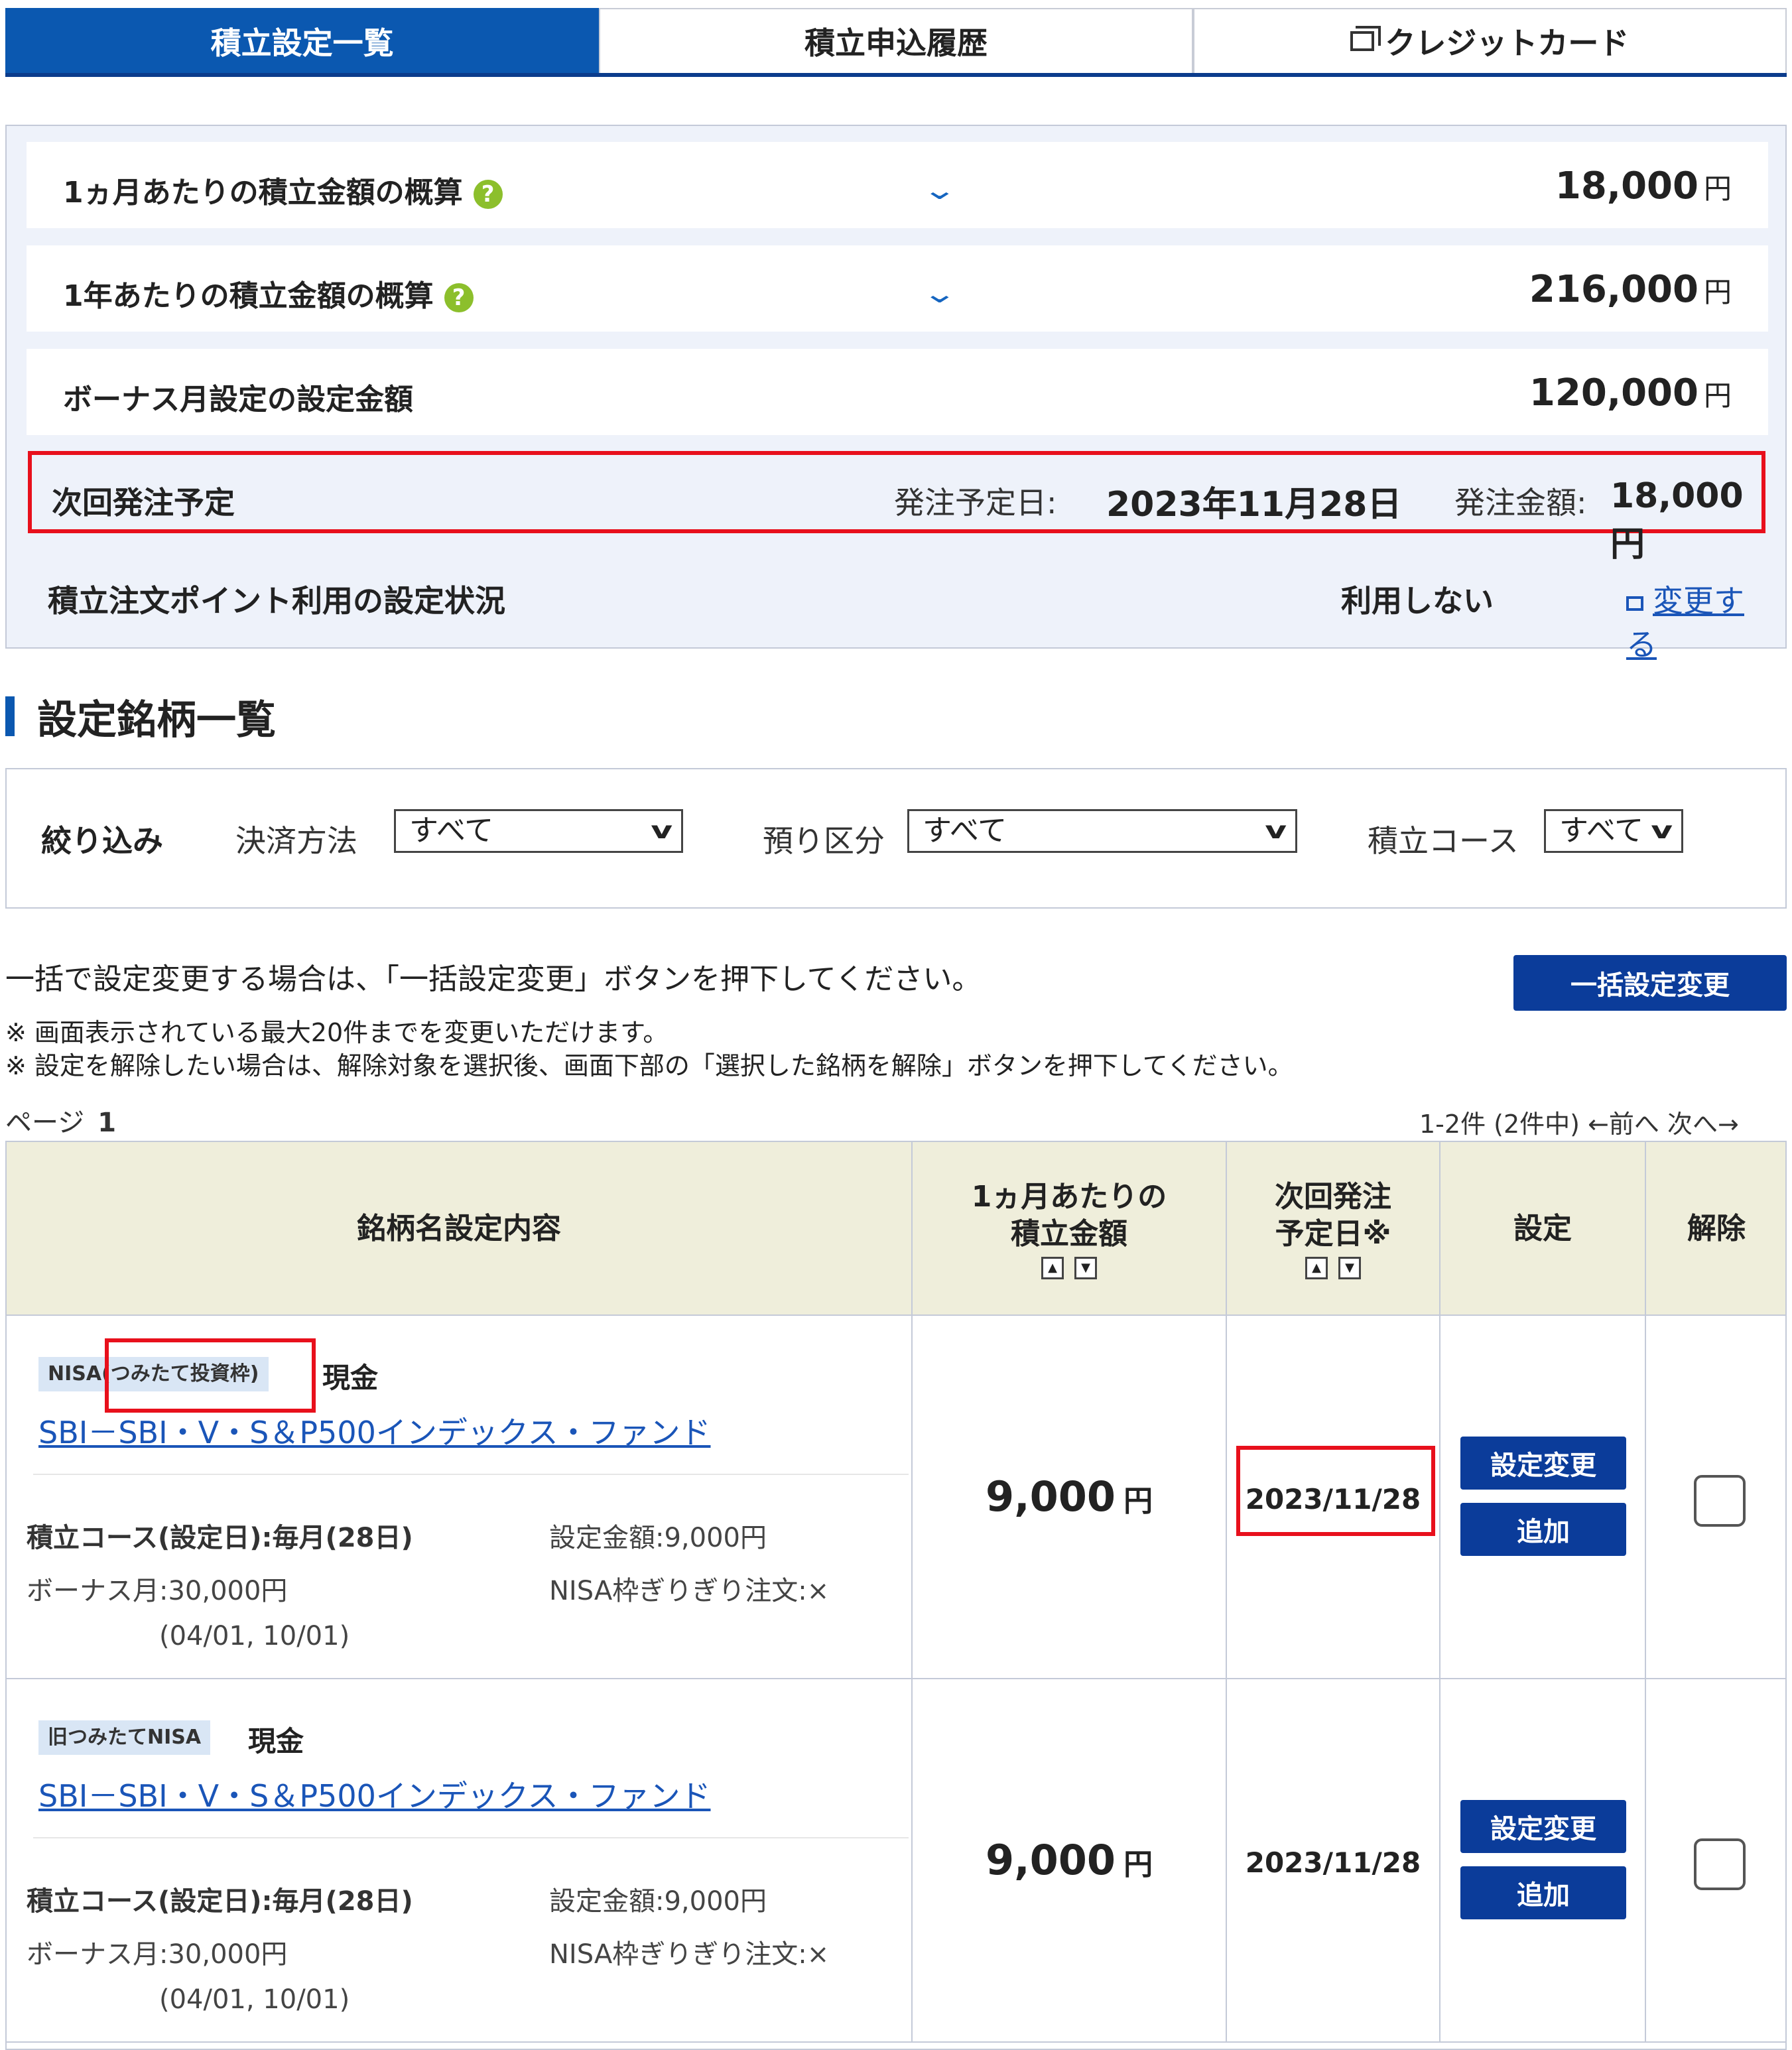 The image size is (1792, 2050). I want to click on header-setting: 設定, so click(1543, 1229).